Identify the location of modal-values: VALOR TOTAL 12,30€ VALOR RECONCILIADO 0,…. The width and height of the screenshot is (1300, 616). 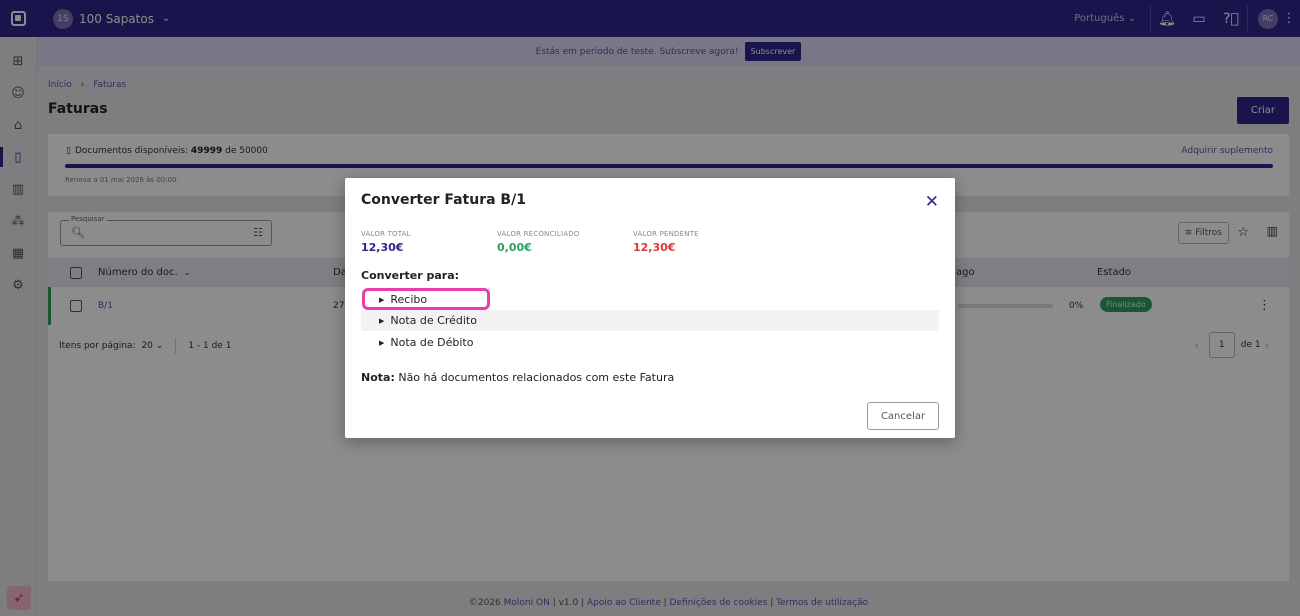
(565, 242).